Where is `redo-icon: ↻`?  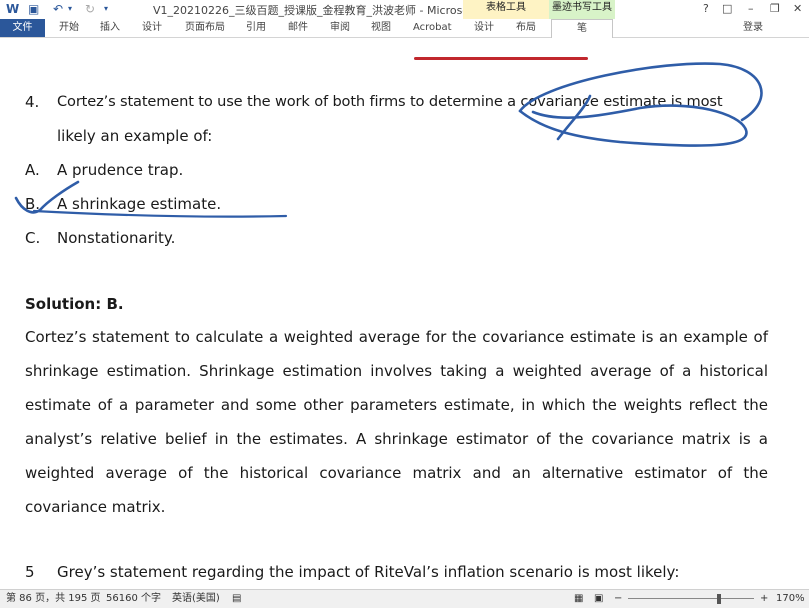 redo-icon: ↻ is located at coordinates (90, 9).